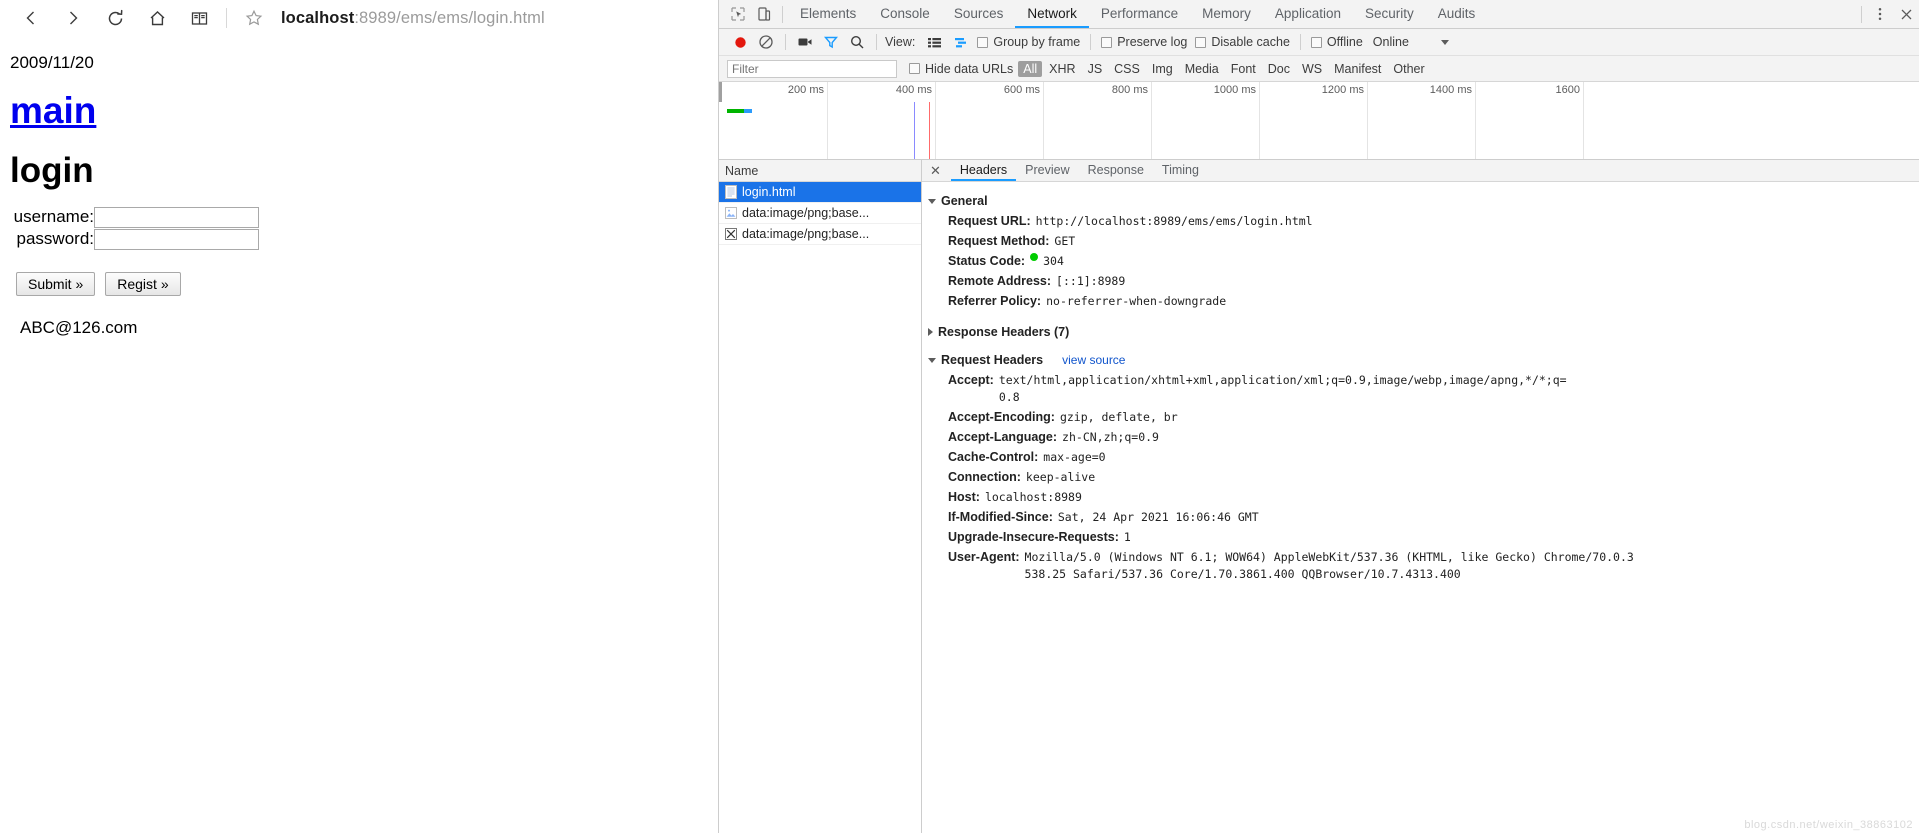 The image size is (1919, 833). What do you see at coordinates (1004, 332) in the screenshot?
I see `section-title: Response Headers (7)` at bounding box center [1004, 332].